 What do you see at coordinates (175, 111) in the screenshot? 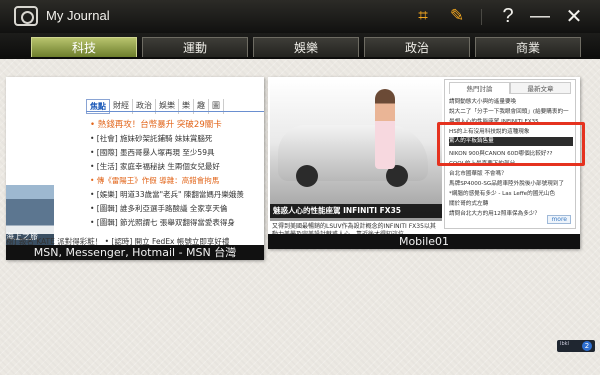
I see `msn-nav-underline` at bounding box center [175, 111].